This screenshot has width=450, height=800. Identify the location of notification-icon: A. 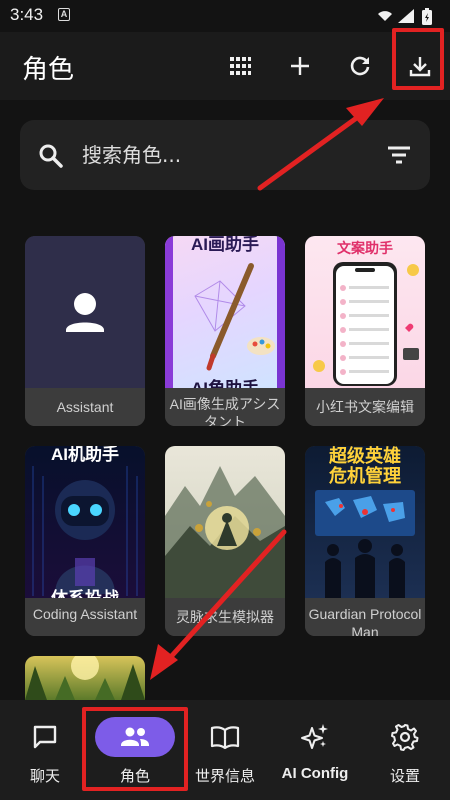
(64, 14).